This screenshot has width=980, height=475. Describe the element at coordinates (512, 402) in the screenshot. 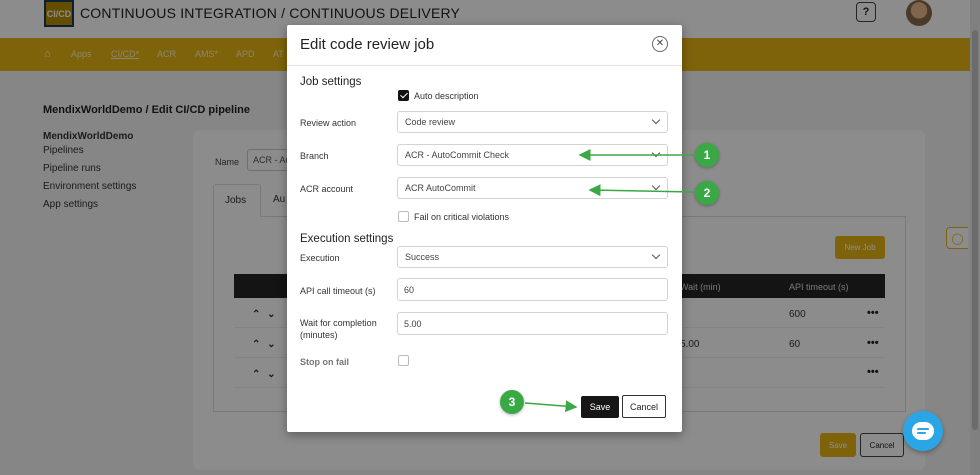

I see `annotation-badge-3: 3` at that location.